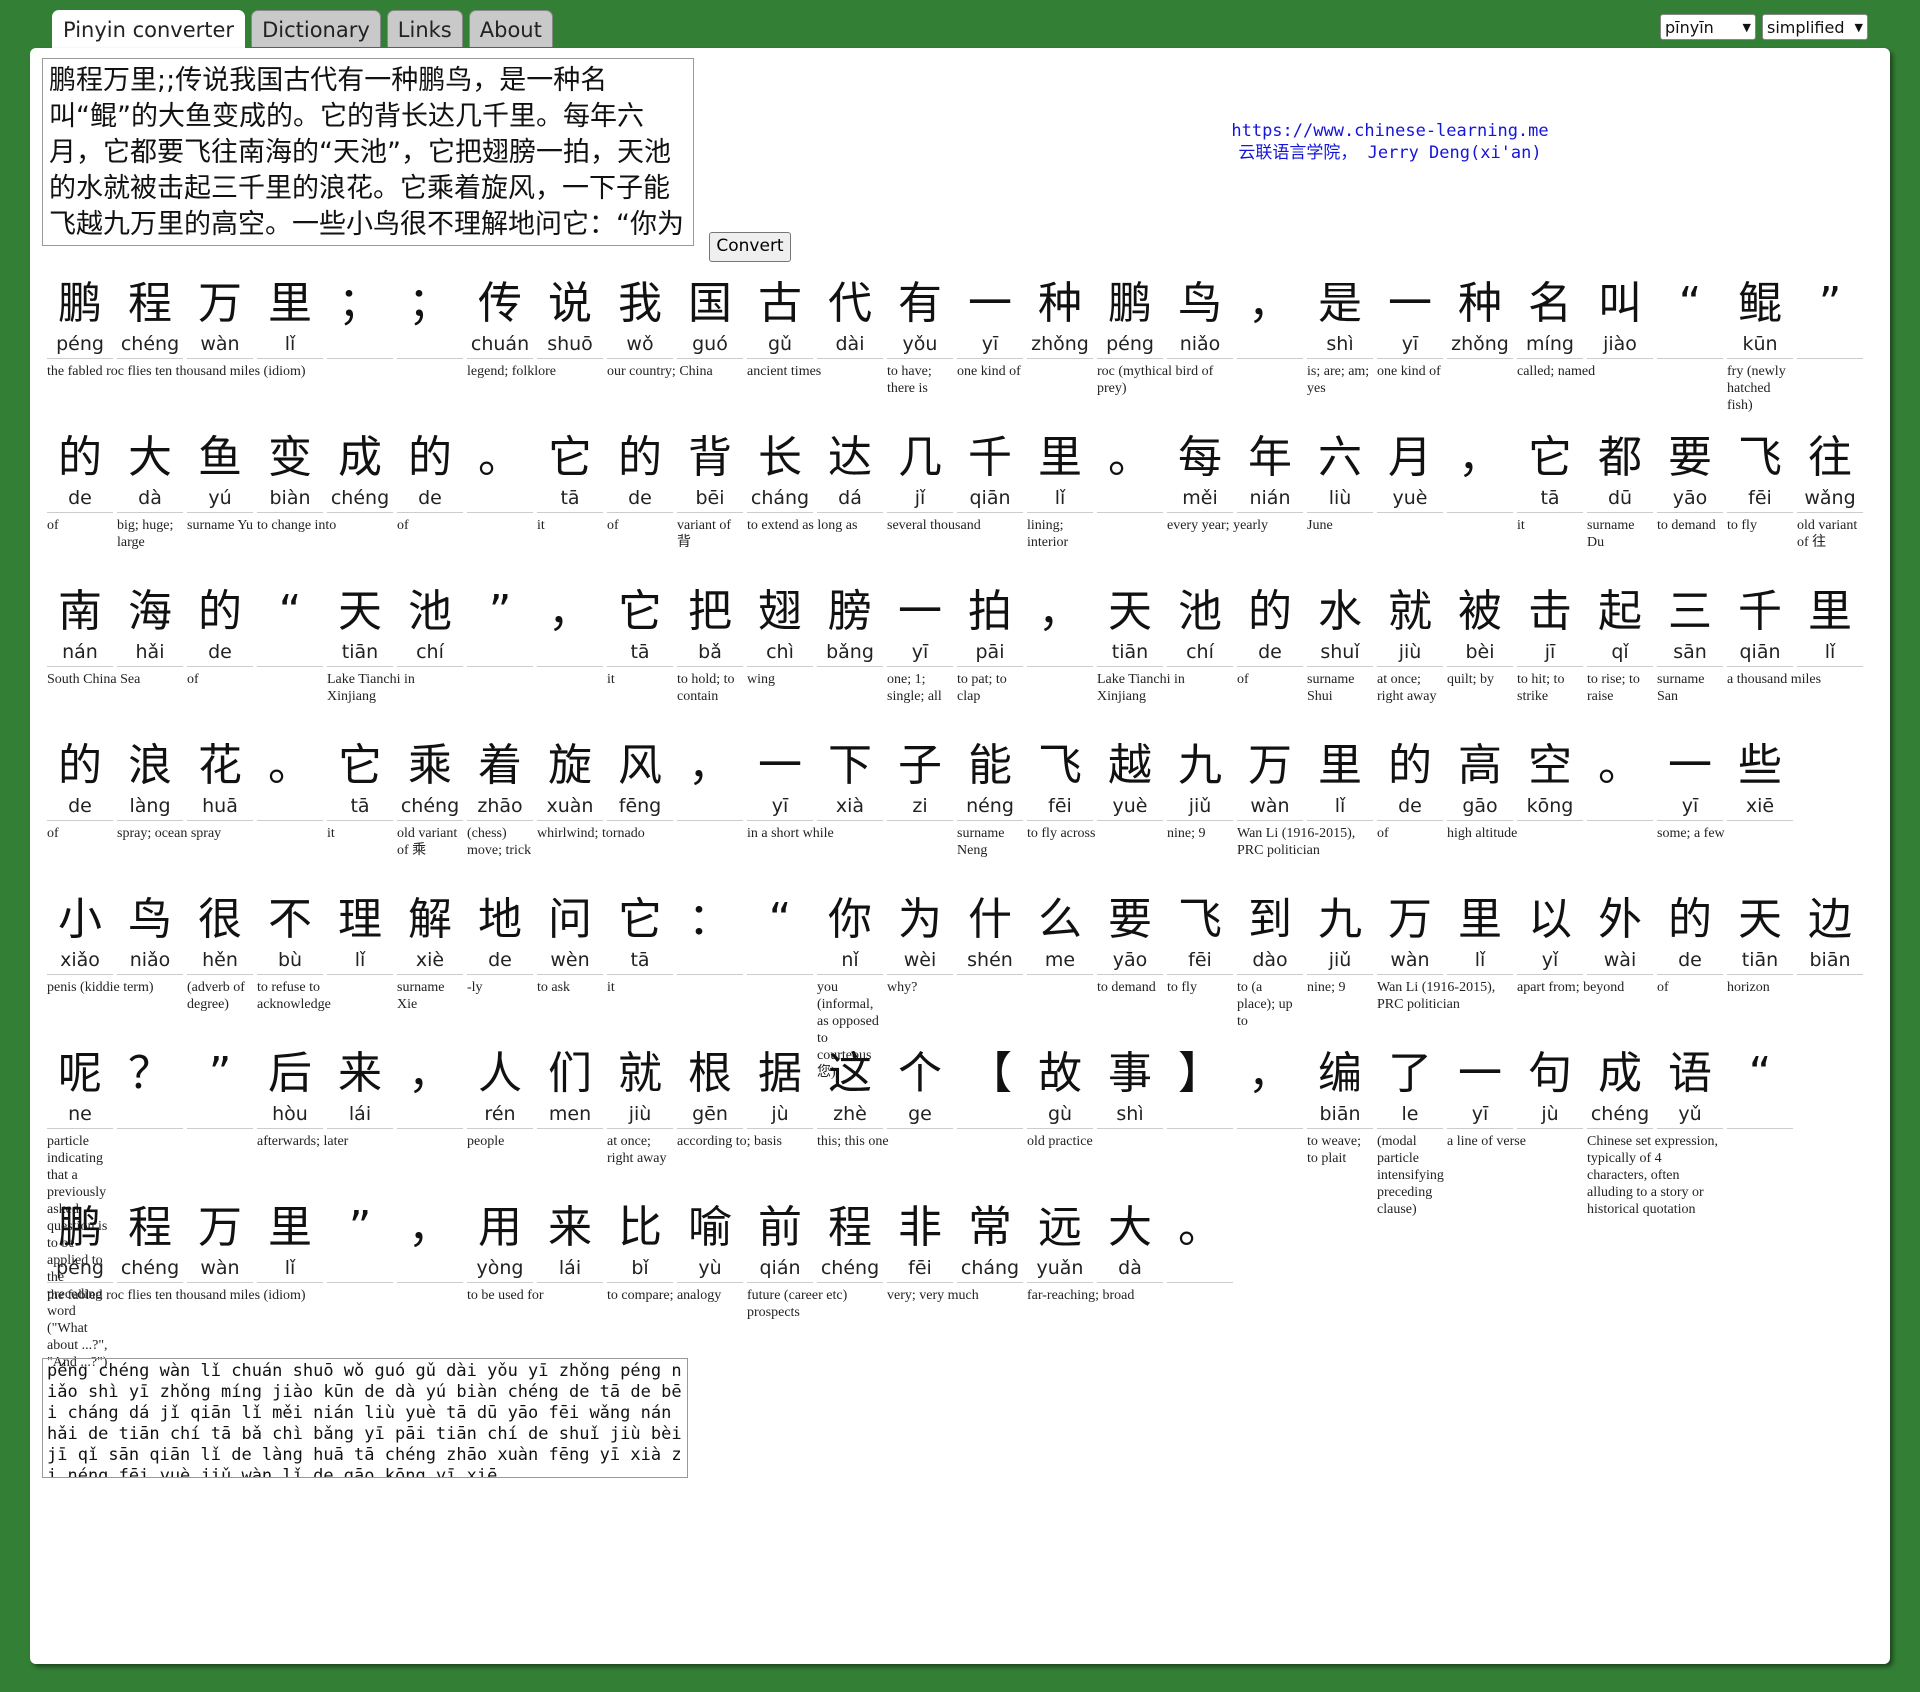 The width and height of the screenshot is (1920, 1692). Describe the element at coordinates (1760, 470) in the screenshot. I see `char-cell: 飞 fēi` at that location.